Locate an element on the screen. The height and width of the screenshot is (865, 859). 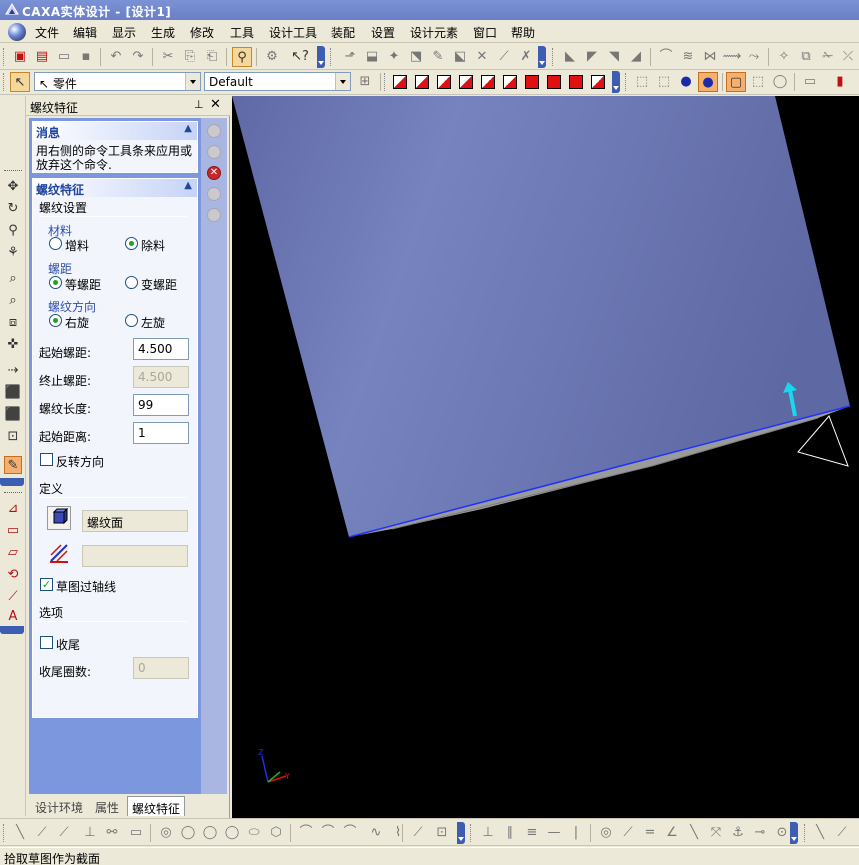
equal-pitch-radio is located at coordinates (55, 282).